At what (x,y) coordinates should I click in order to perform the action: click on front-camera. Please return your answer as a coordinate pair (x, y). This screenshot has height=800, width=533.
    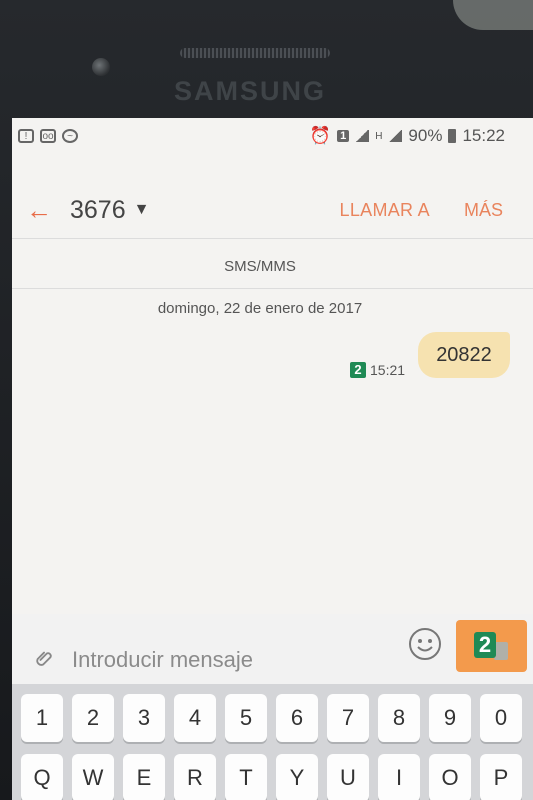
    Looking at the image, I should click on (101, 67).